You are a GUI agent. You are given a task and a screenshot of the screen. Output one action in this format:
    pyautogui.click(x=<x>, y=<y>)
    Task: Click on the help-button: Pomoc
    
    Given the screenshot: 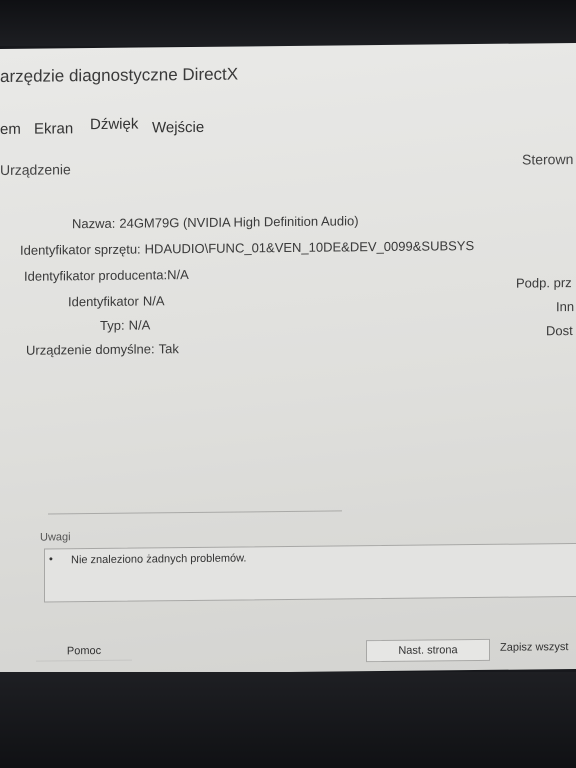 What is the action you would take?
    pyautogui.click(x=84, y=651)
    